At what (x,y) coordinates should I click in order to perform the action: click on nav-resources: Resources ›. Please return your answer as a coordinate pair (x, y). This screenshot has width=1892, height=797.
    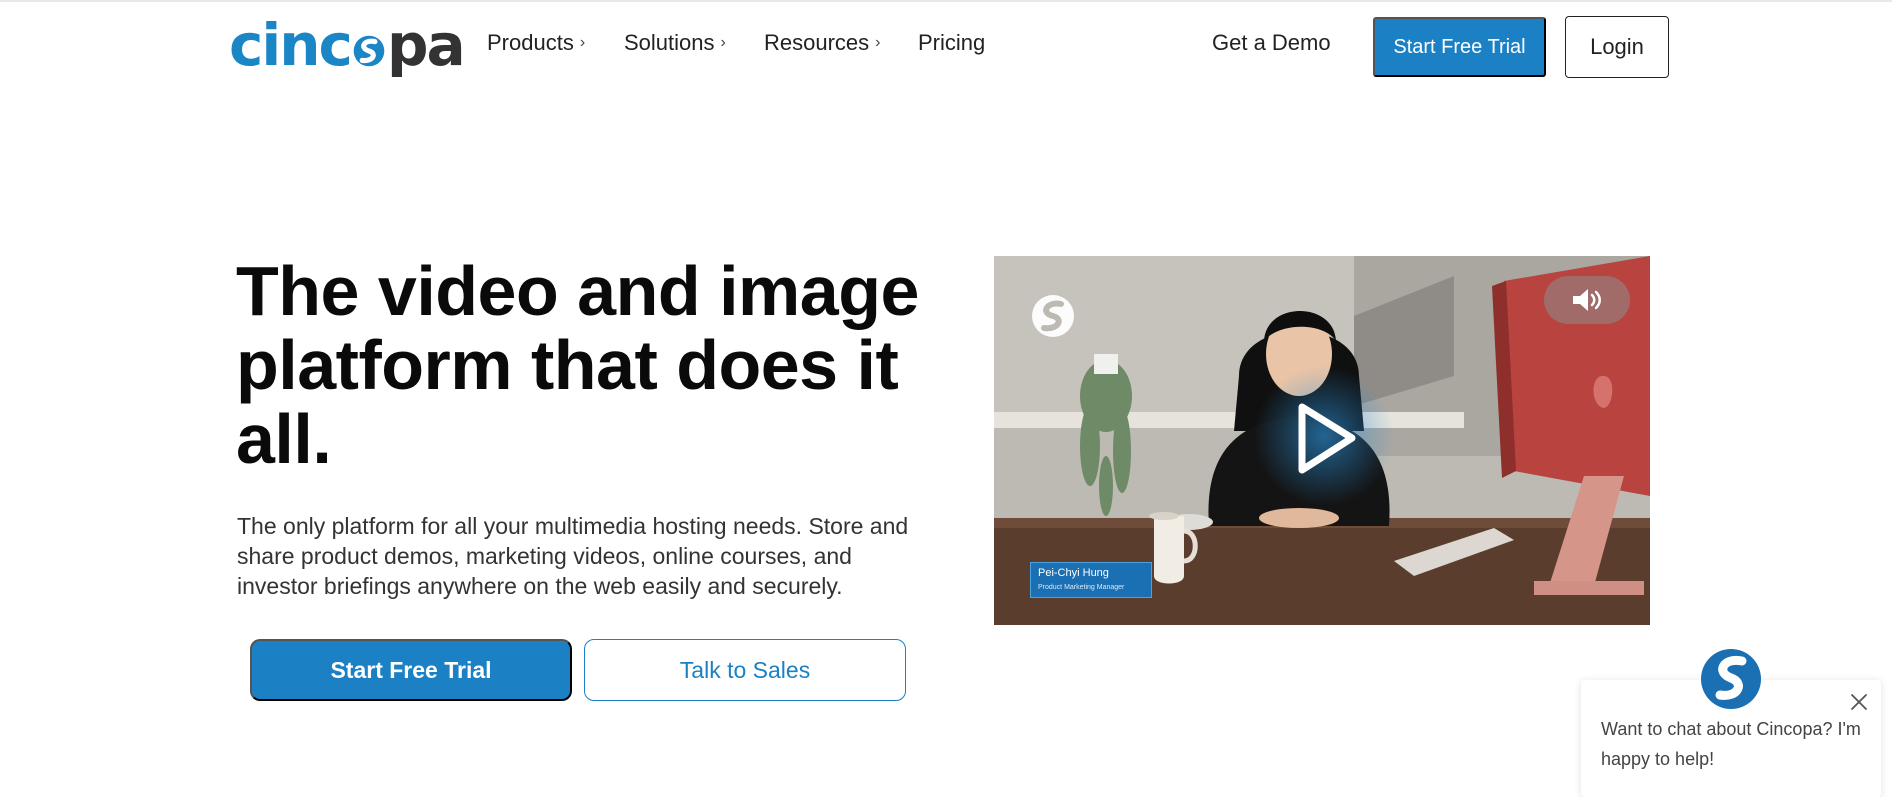
    Looking at the image, I should click on (822, 43).